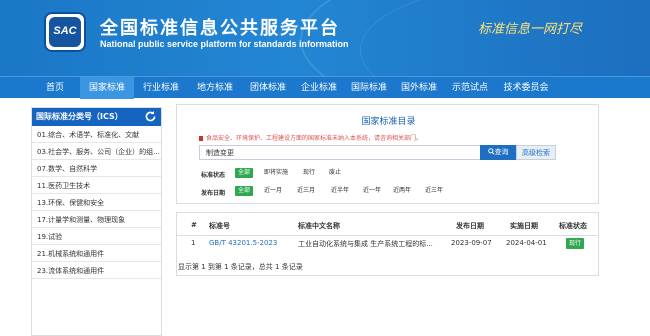 Image resolution: width=650 pixels, height=336 pixels. What do you see at coordinates (505, 38) in the screenshot?
I see `banner-decoration` at bounding box center [505, 38].